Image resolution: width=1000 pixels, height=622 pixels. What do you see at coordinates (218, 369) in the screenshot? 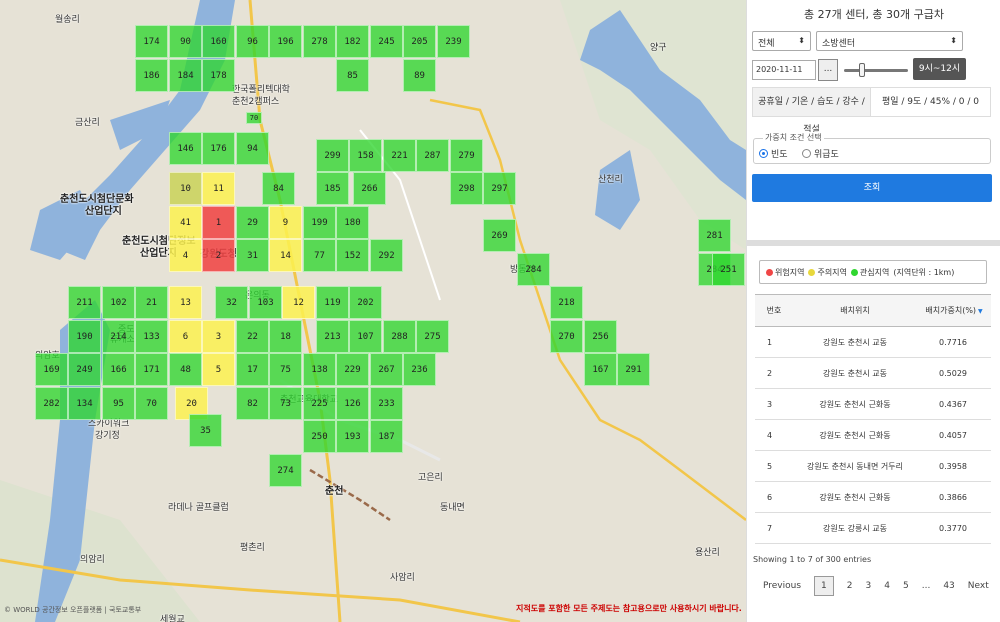
I see `map-grid-cell: 5` at bounding box center [218, 369].